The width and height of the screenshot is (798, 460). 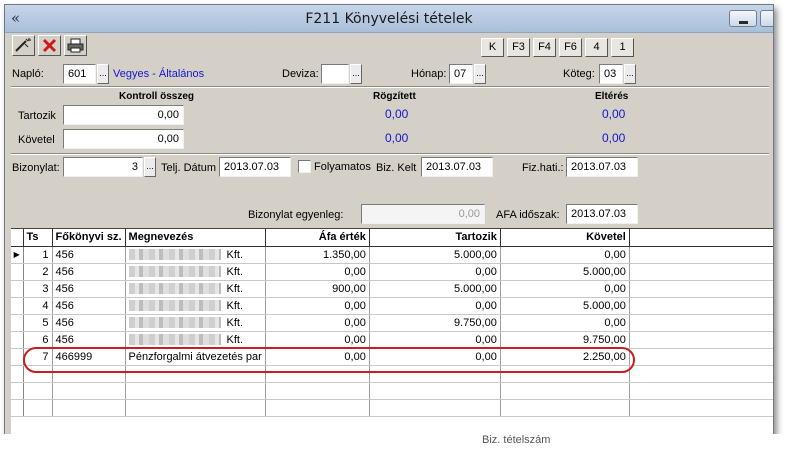 What do you see at coordinates (38, 340) in the screenshot?
I see `cell-ts: 6` at bounding box center [38, 340].